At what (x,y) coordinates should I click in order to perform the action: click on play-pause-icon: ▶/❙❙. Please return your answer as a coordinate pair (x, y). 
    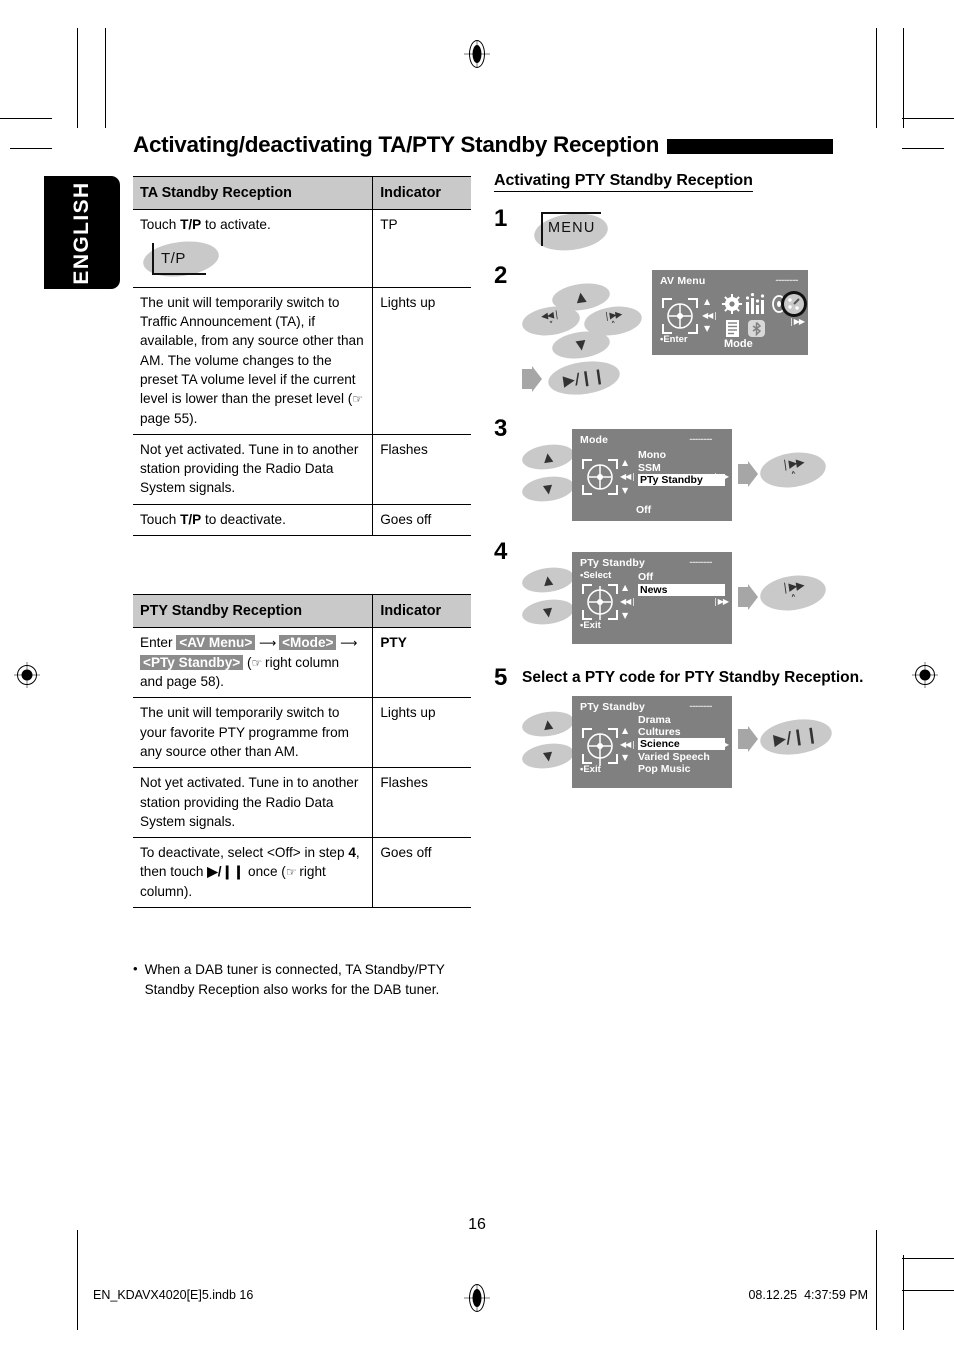
    Looking at the image, I should click on (796, 736).